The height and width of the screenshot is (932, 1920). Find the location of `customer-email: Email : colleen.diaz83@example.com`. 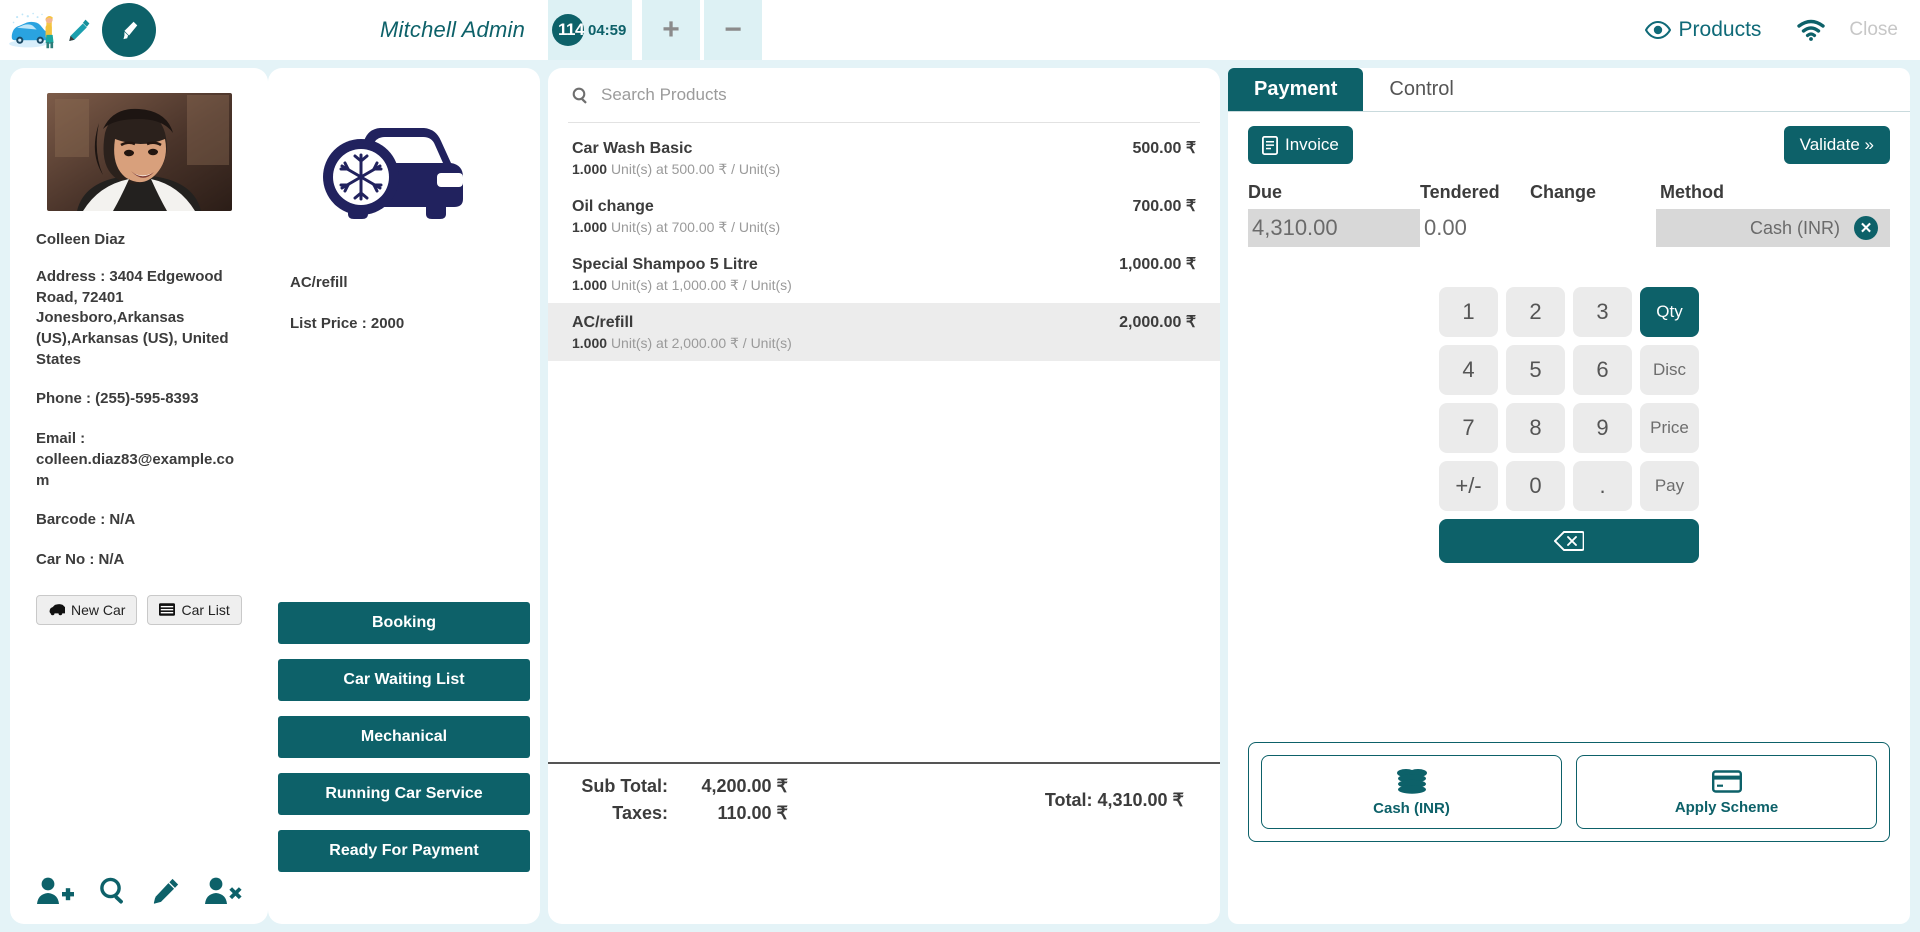

customer-email: Email : colleen.diaz83@example.com is located at coordinates (135, 459).